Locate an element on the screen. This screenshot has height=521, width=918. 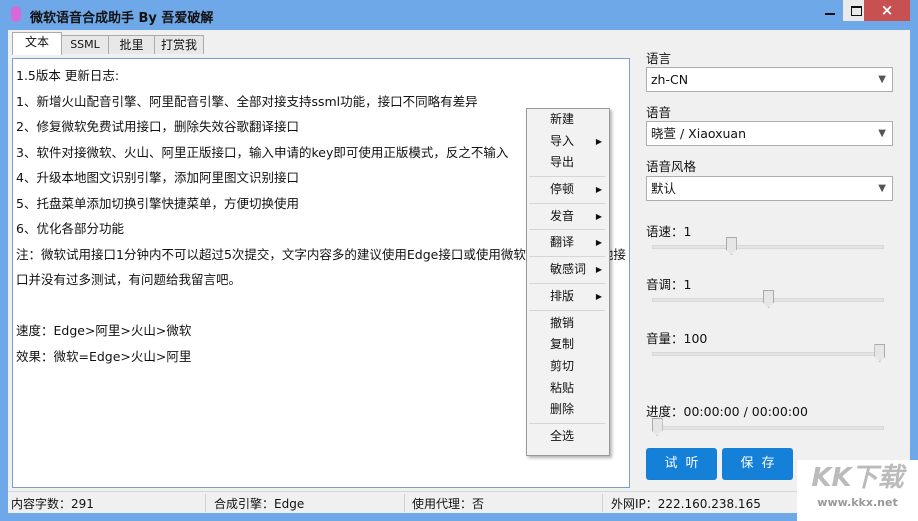
menu-item: 新建 is located at coordinates (568, 120).